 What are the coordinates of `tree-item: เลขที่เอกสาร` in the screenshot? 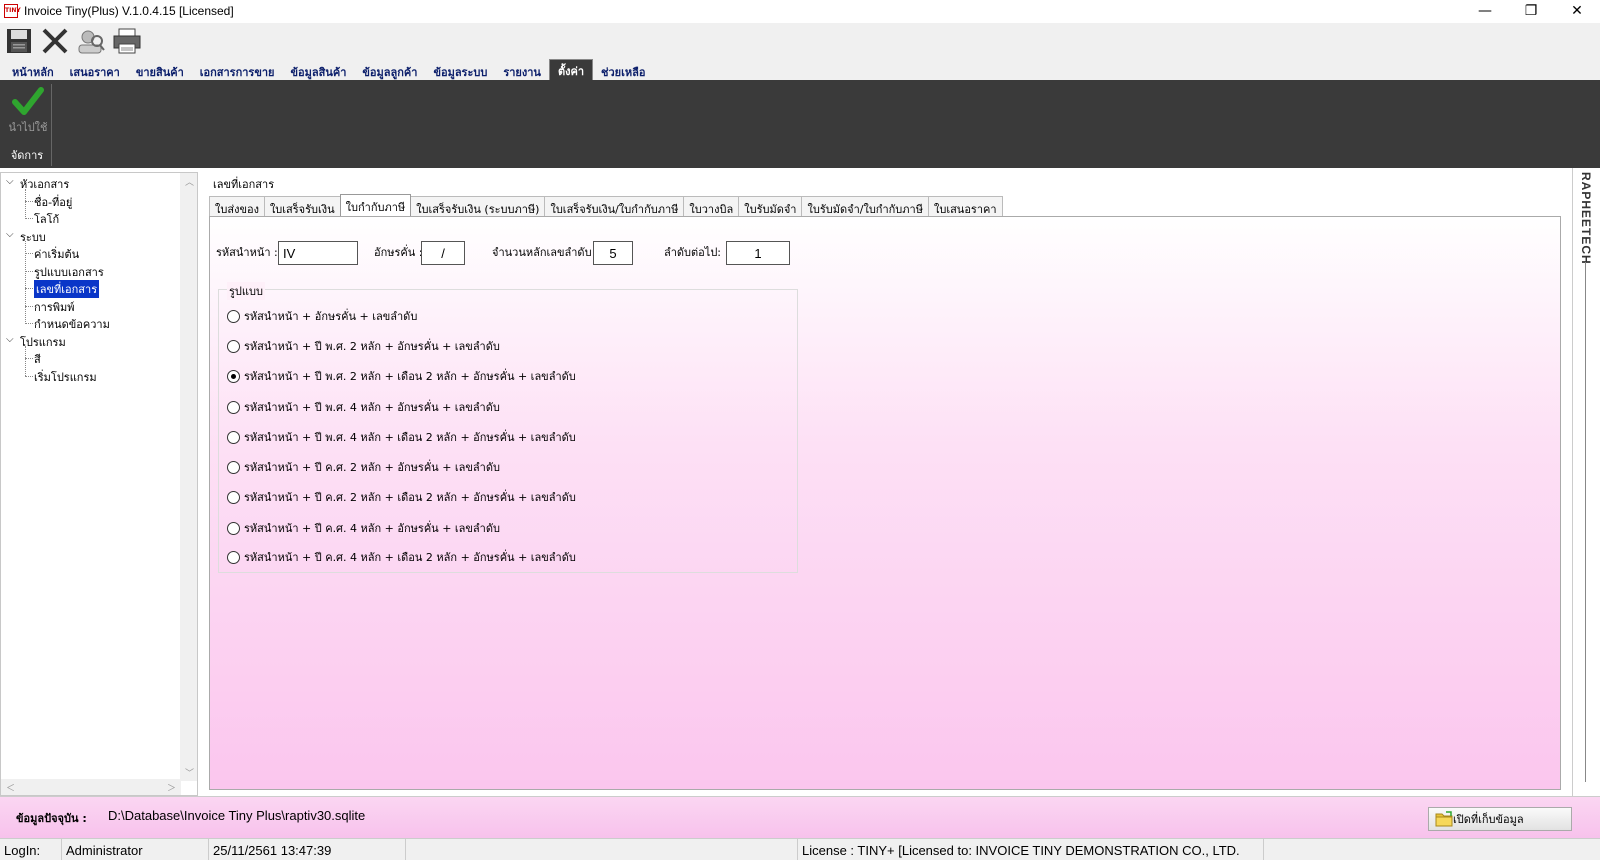 It's located at (67, 289).